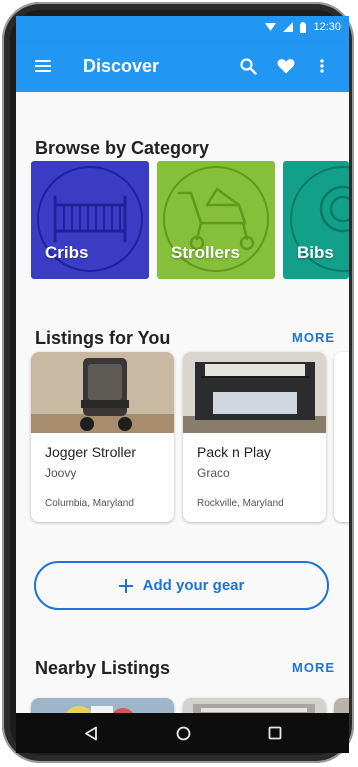 The height and width of the screenshot is (767, 358). I want to click on more-vert-icon, so click(322, 66).